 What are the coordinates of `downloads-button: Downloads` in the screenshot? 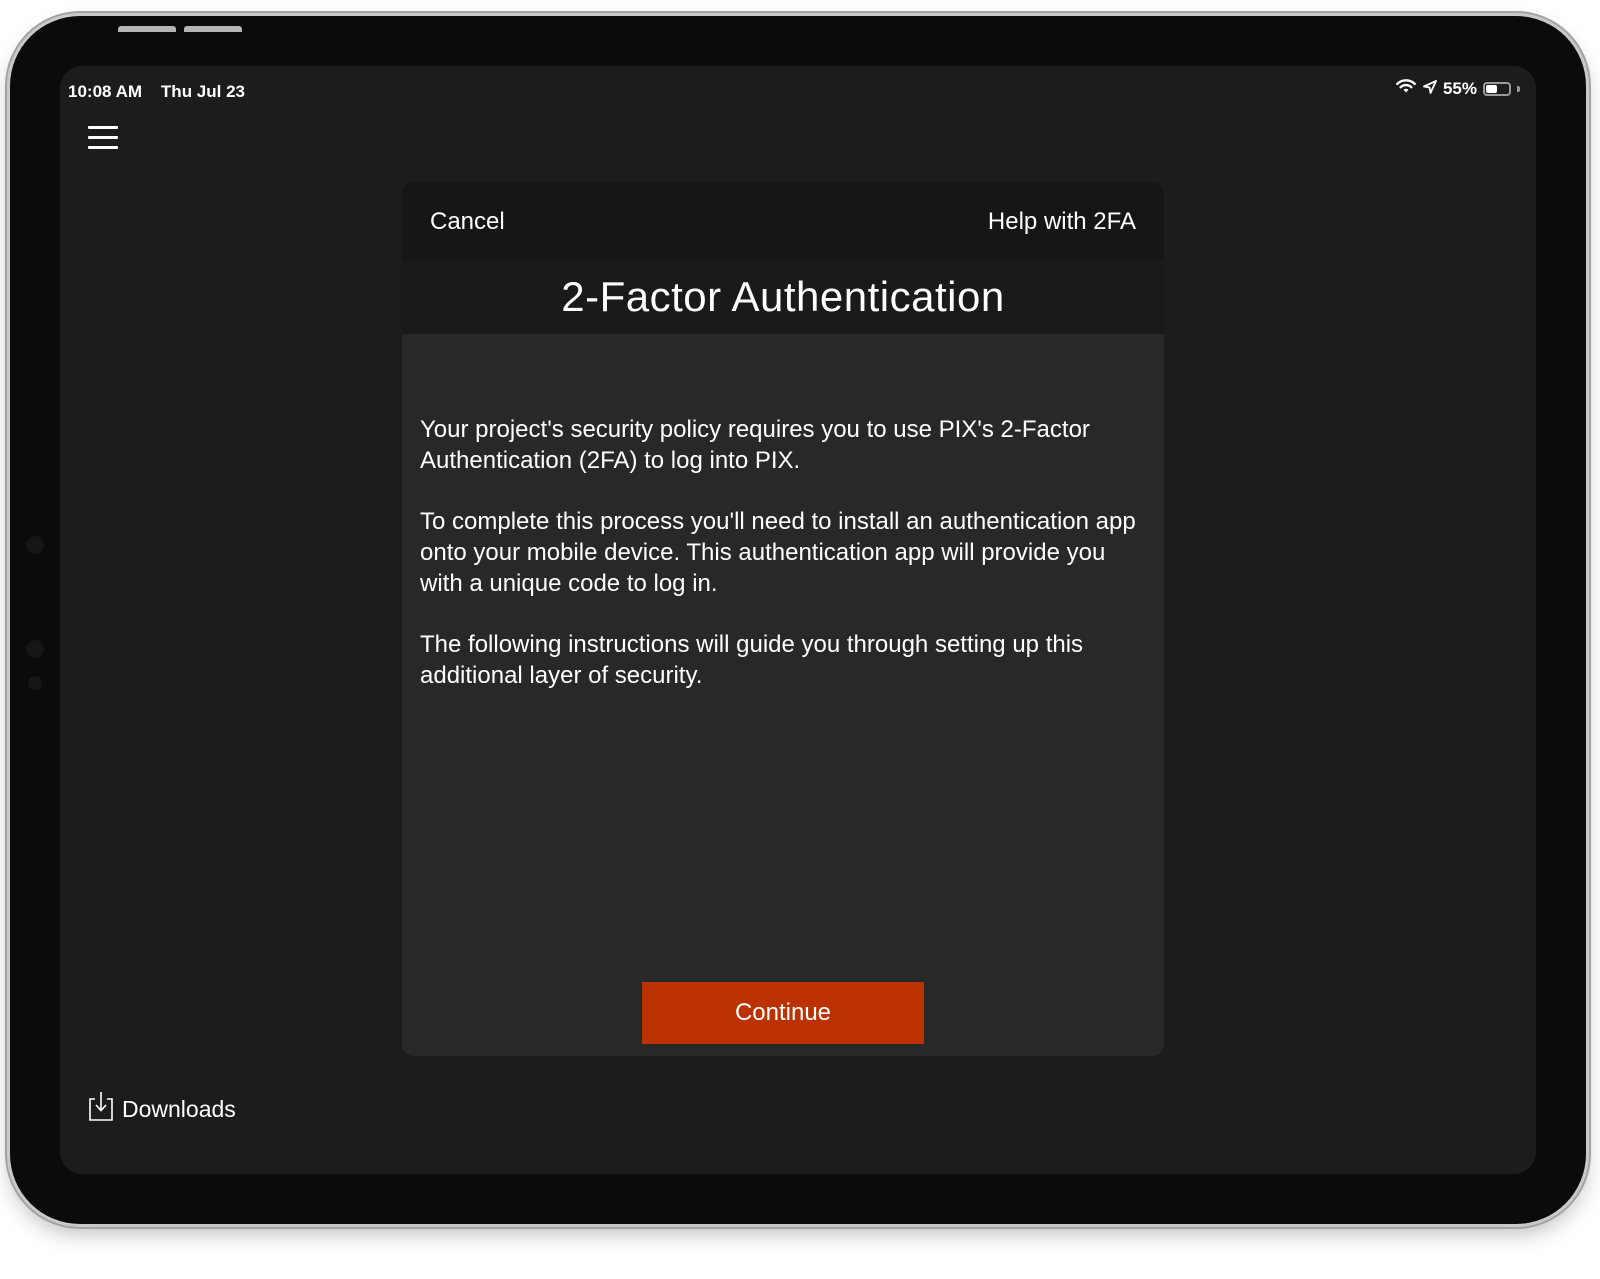 It's located at (162, 1109).